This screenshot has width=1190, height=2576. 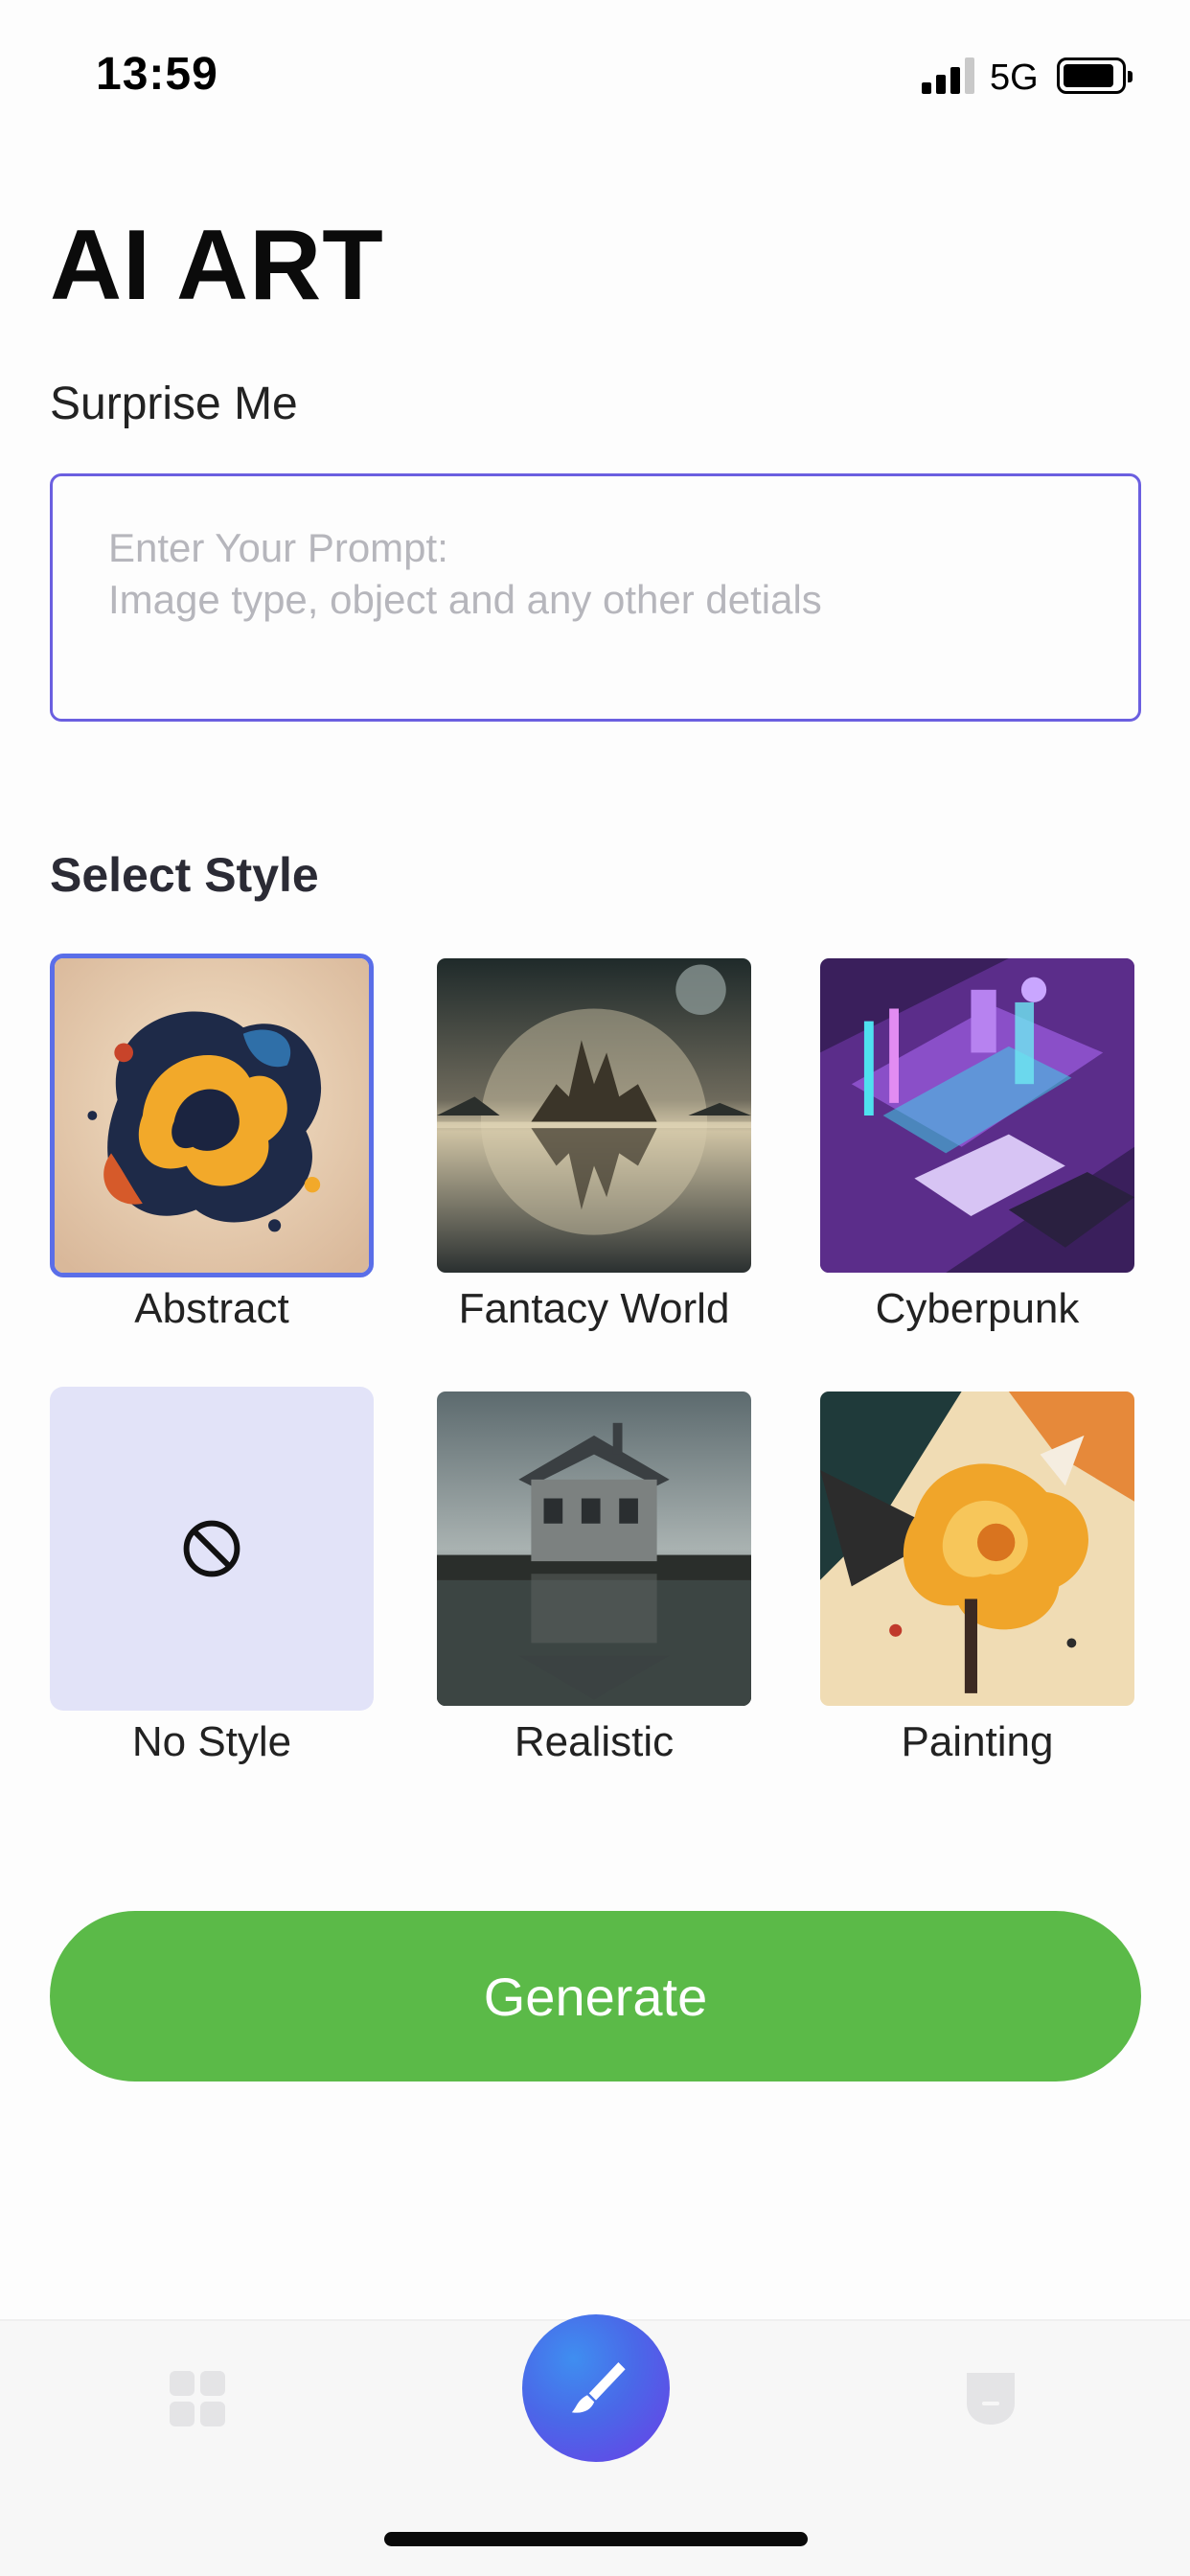 What do you see at coordinates (978, 1308) in the screenshot?
I see `style-label: Cyberpunk` at bounding box center [978, 1308].